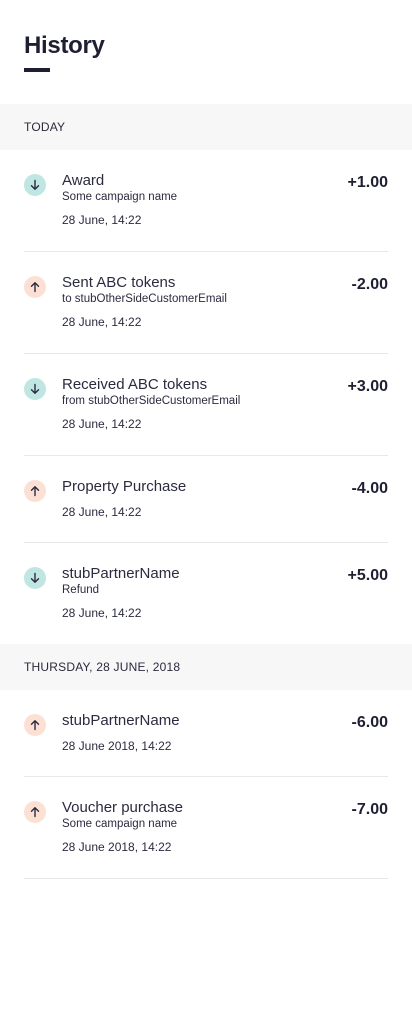 Image resolution: width=412 pixels, height=1024 pixels. What do you see at coordinates (367, 182) in the screenshot?
I see `transaction-amount: +1.00` at bounding box center [367, 182].